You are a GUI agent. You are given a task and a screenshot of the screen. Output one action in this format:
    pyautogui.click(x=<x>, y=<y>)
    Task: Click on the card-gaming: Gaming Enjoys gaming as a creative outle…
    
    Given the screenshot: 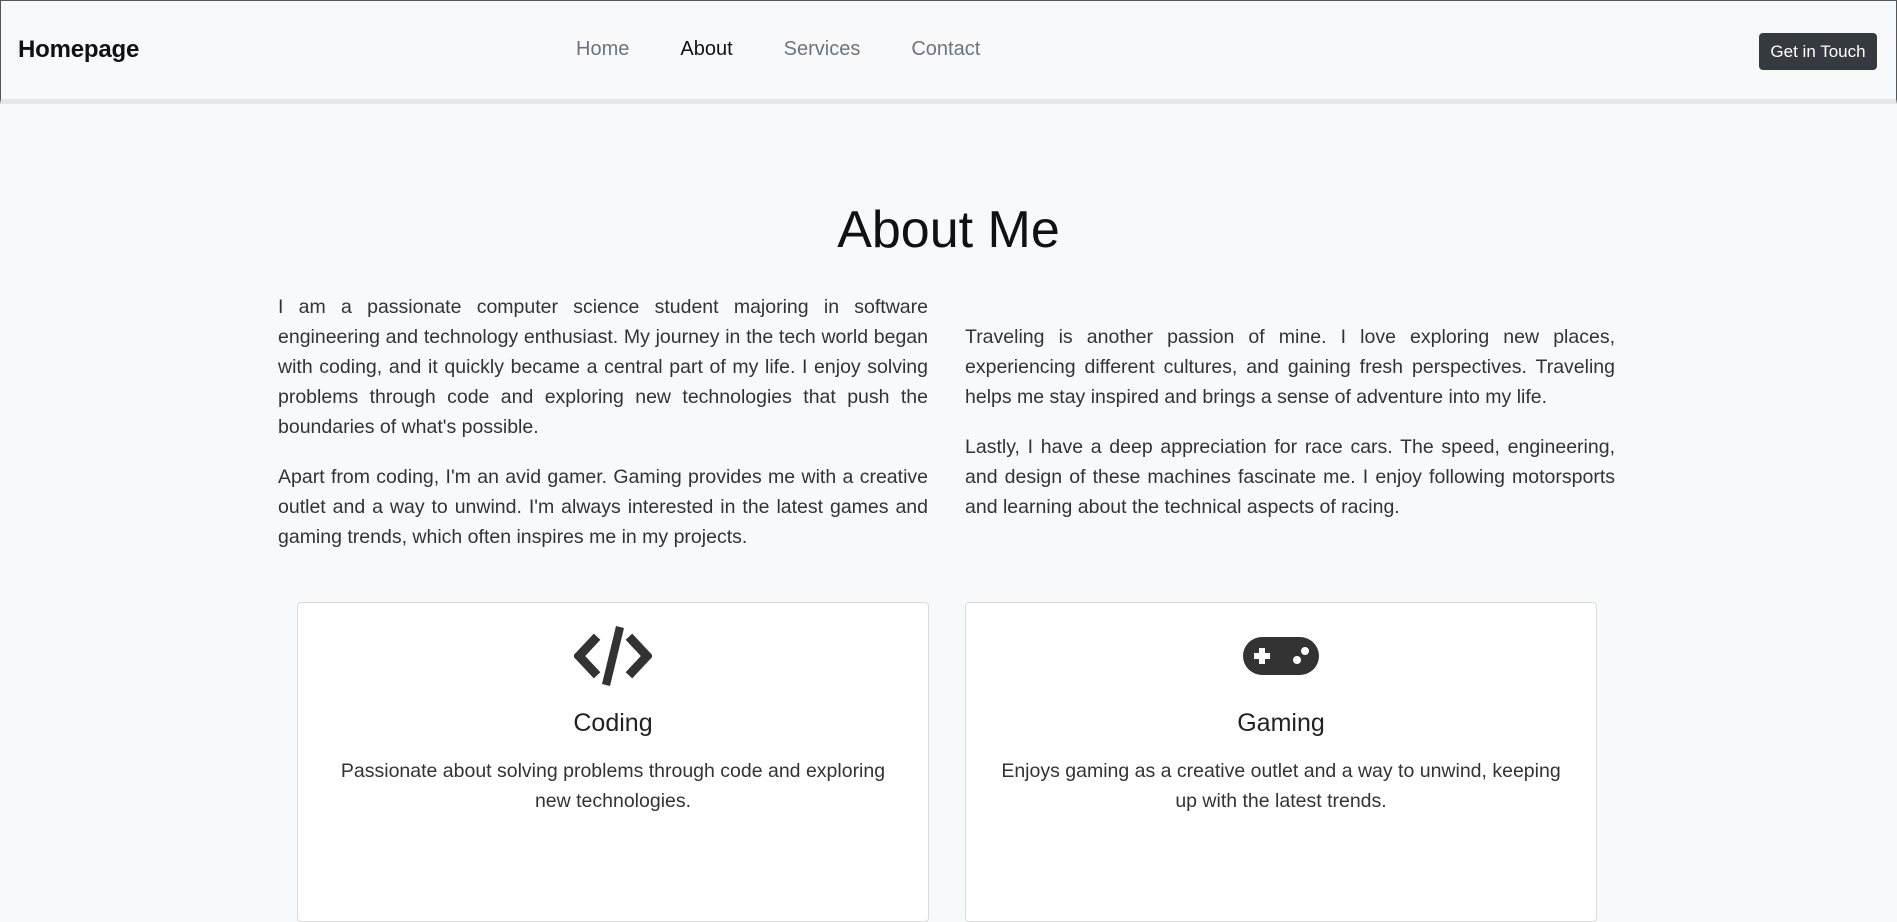 What is the action you would take?
    pyautogui.click(x=1281, y=762)
    